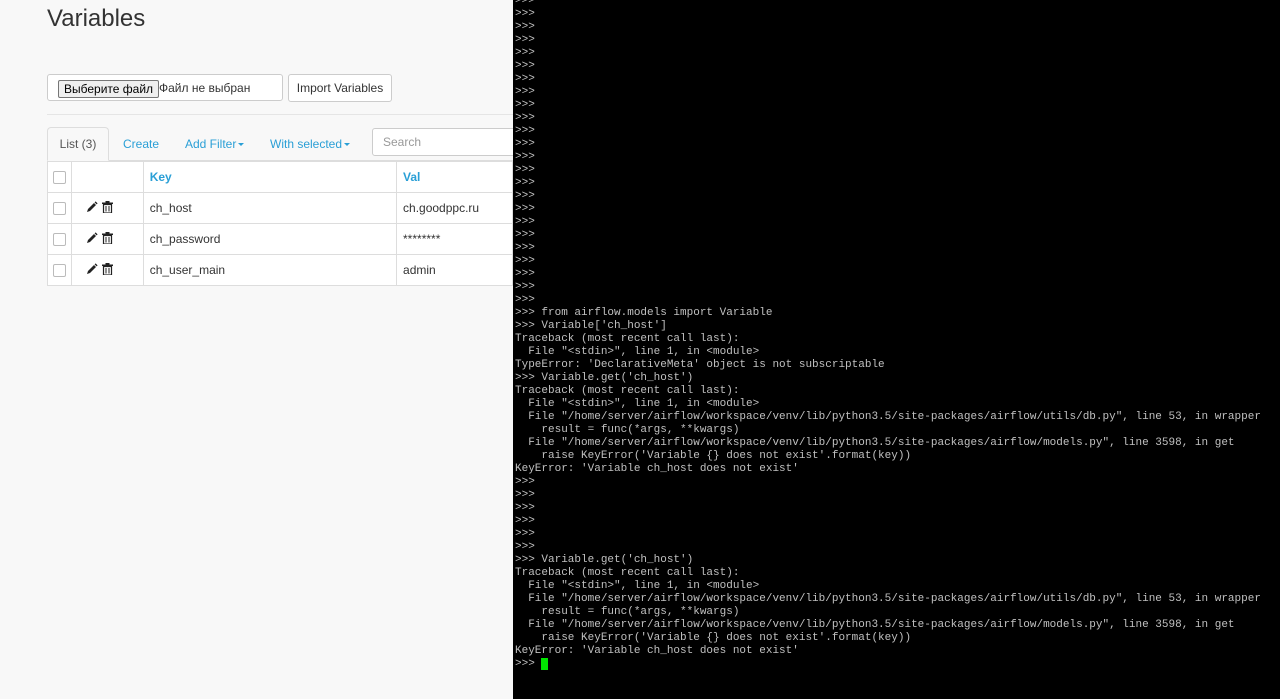 Image resolution: width=1280 pixels, height=699 pixels. Describe the element at coordinates (340, 88) in the screenshot. I see `import-variables-button: Import Variables` at that location.